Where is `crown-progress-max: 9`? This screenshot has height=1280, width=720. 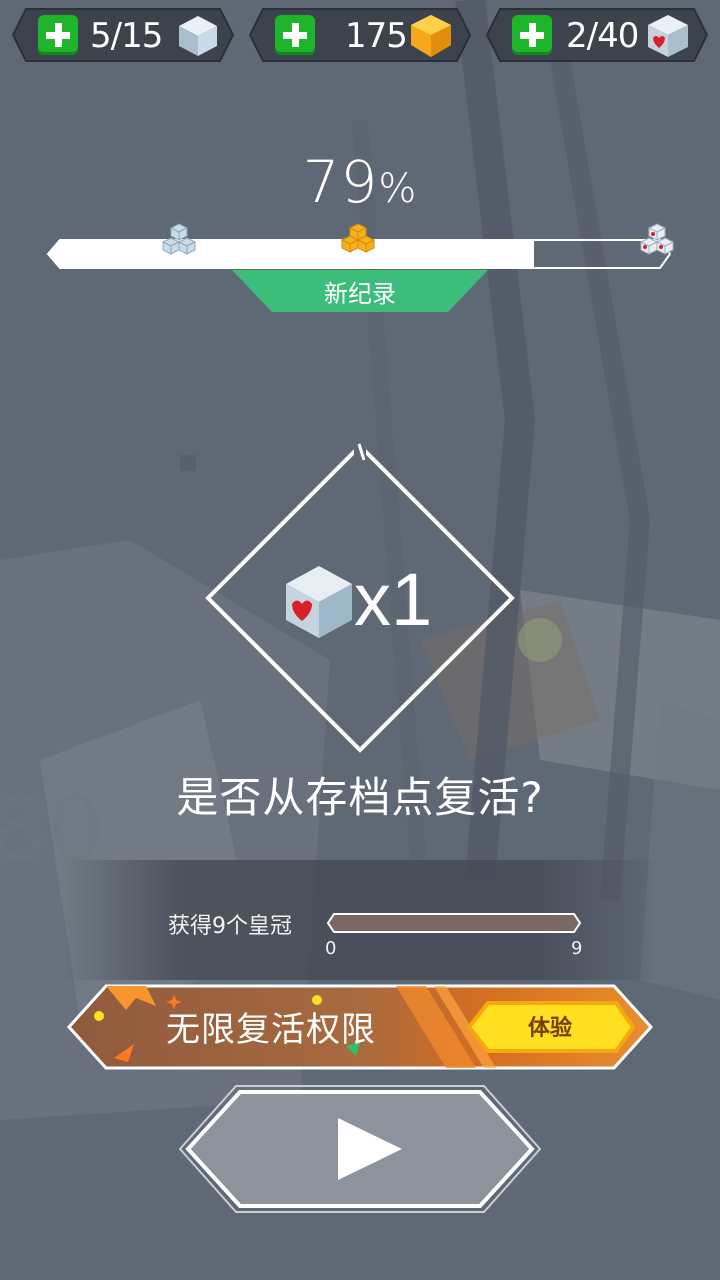 crown-progress-max: 9 is located at coordinates (577, 948).